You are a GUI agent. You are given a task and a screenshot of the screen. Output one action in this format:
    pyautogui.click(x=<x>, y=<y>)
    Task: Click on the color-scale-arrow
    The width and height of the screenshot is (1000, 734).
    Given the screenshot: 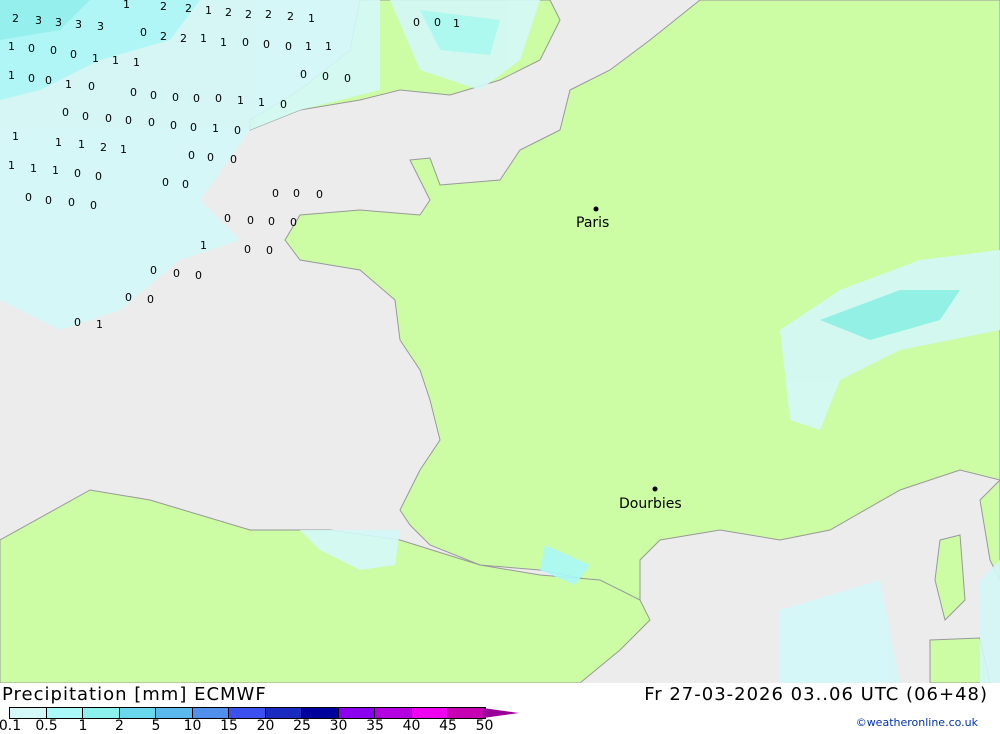 What is the action you would take?
    pyautogui.click(x=501, y=713)
    